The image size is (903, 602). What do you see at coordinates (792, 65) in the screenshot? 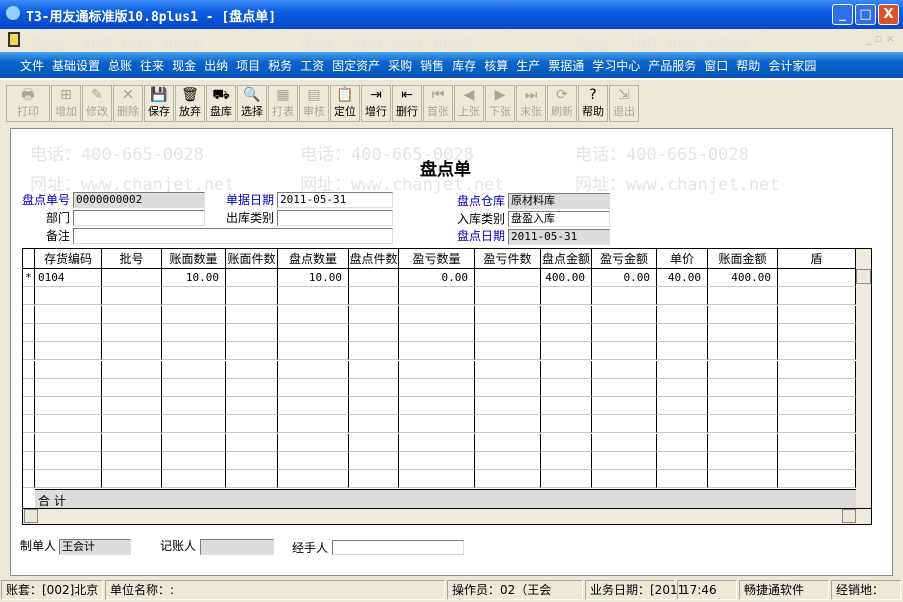
I see `menu-item: 会计家园` at bounding box center [792, 65].